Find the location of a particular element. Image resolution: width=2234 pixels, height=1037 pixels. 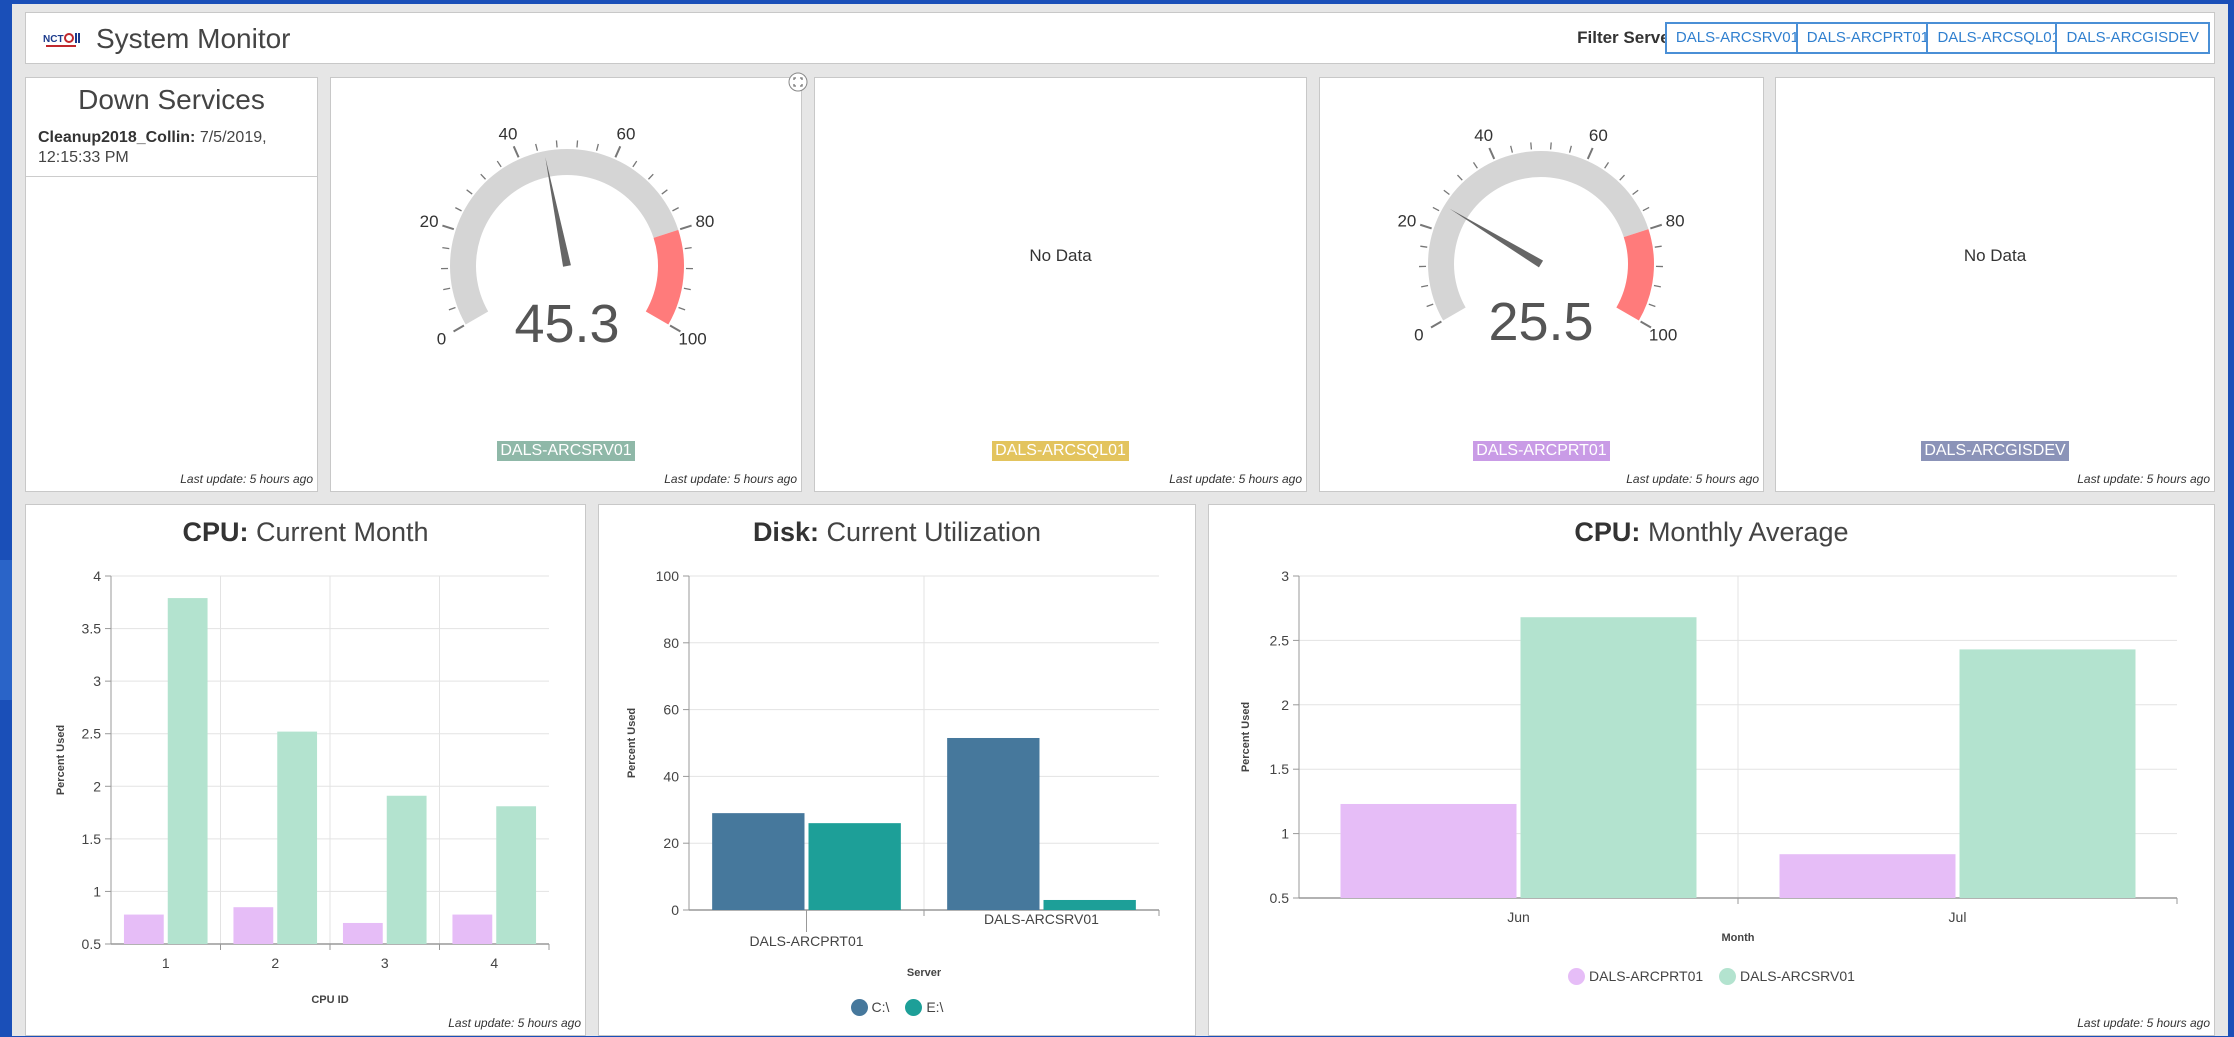

server-label: DALS-ARCGISDEV is located at coordinates (1995, 451).